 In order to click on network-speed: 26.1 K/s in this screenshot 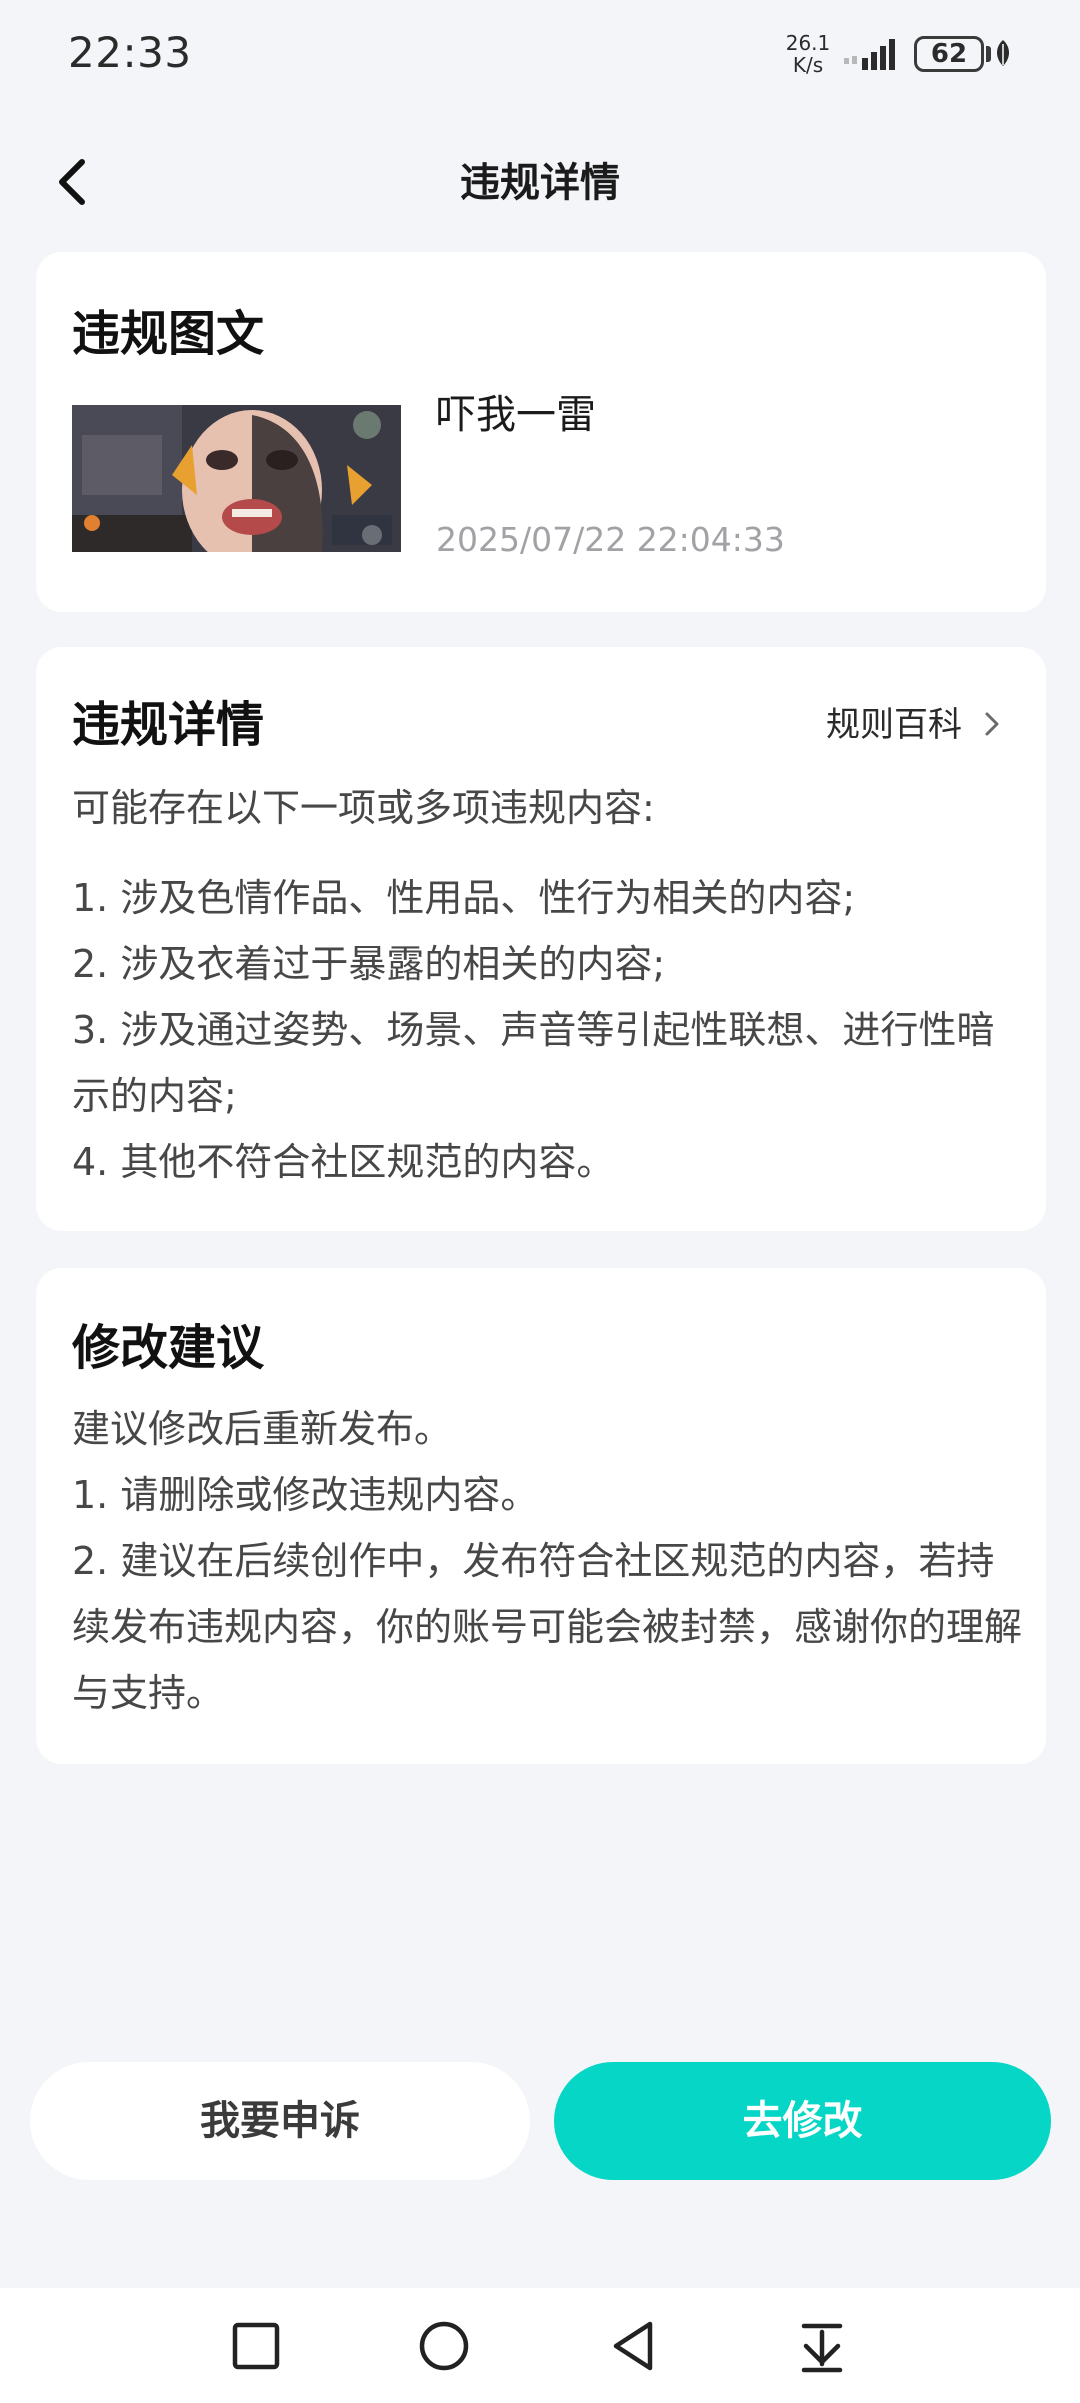, I will do `click(808, 54)`.